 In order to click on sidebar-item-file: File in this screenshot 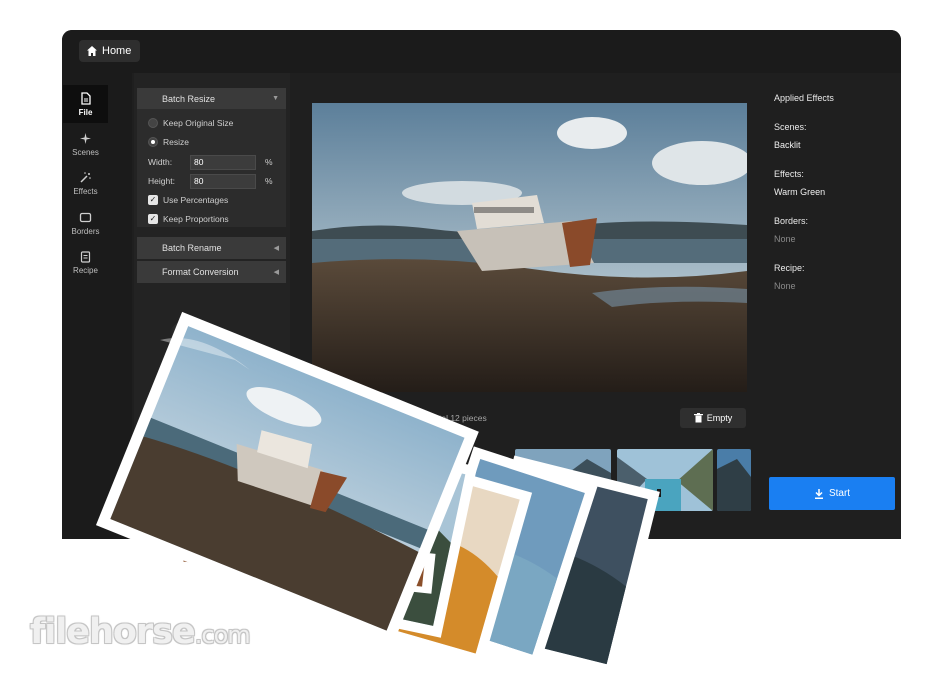, I will do `click(85, 104)`.